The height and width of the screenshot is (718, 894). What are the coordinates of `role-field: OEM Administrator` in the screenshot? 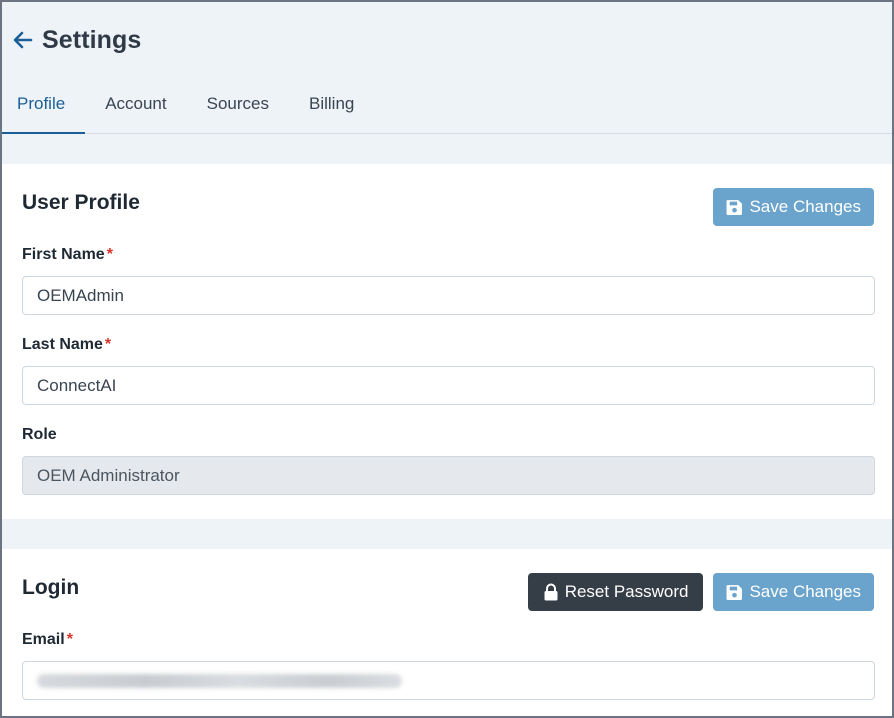 It's located at (448, 475).